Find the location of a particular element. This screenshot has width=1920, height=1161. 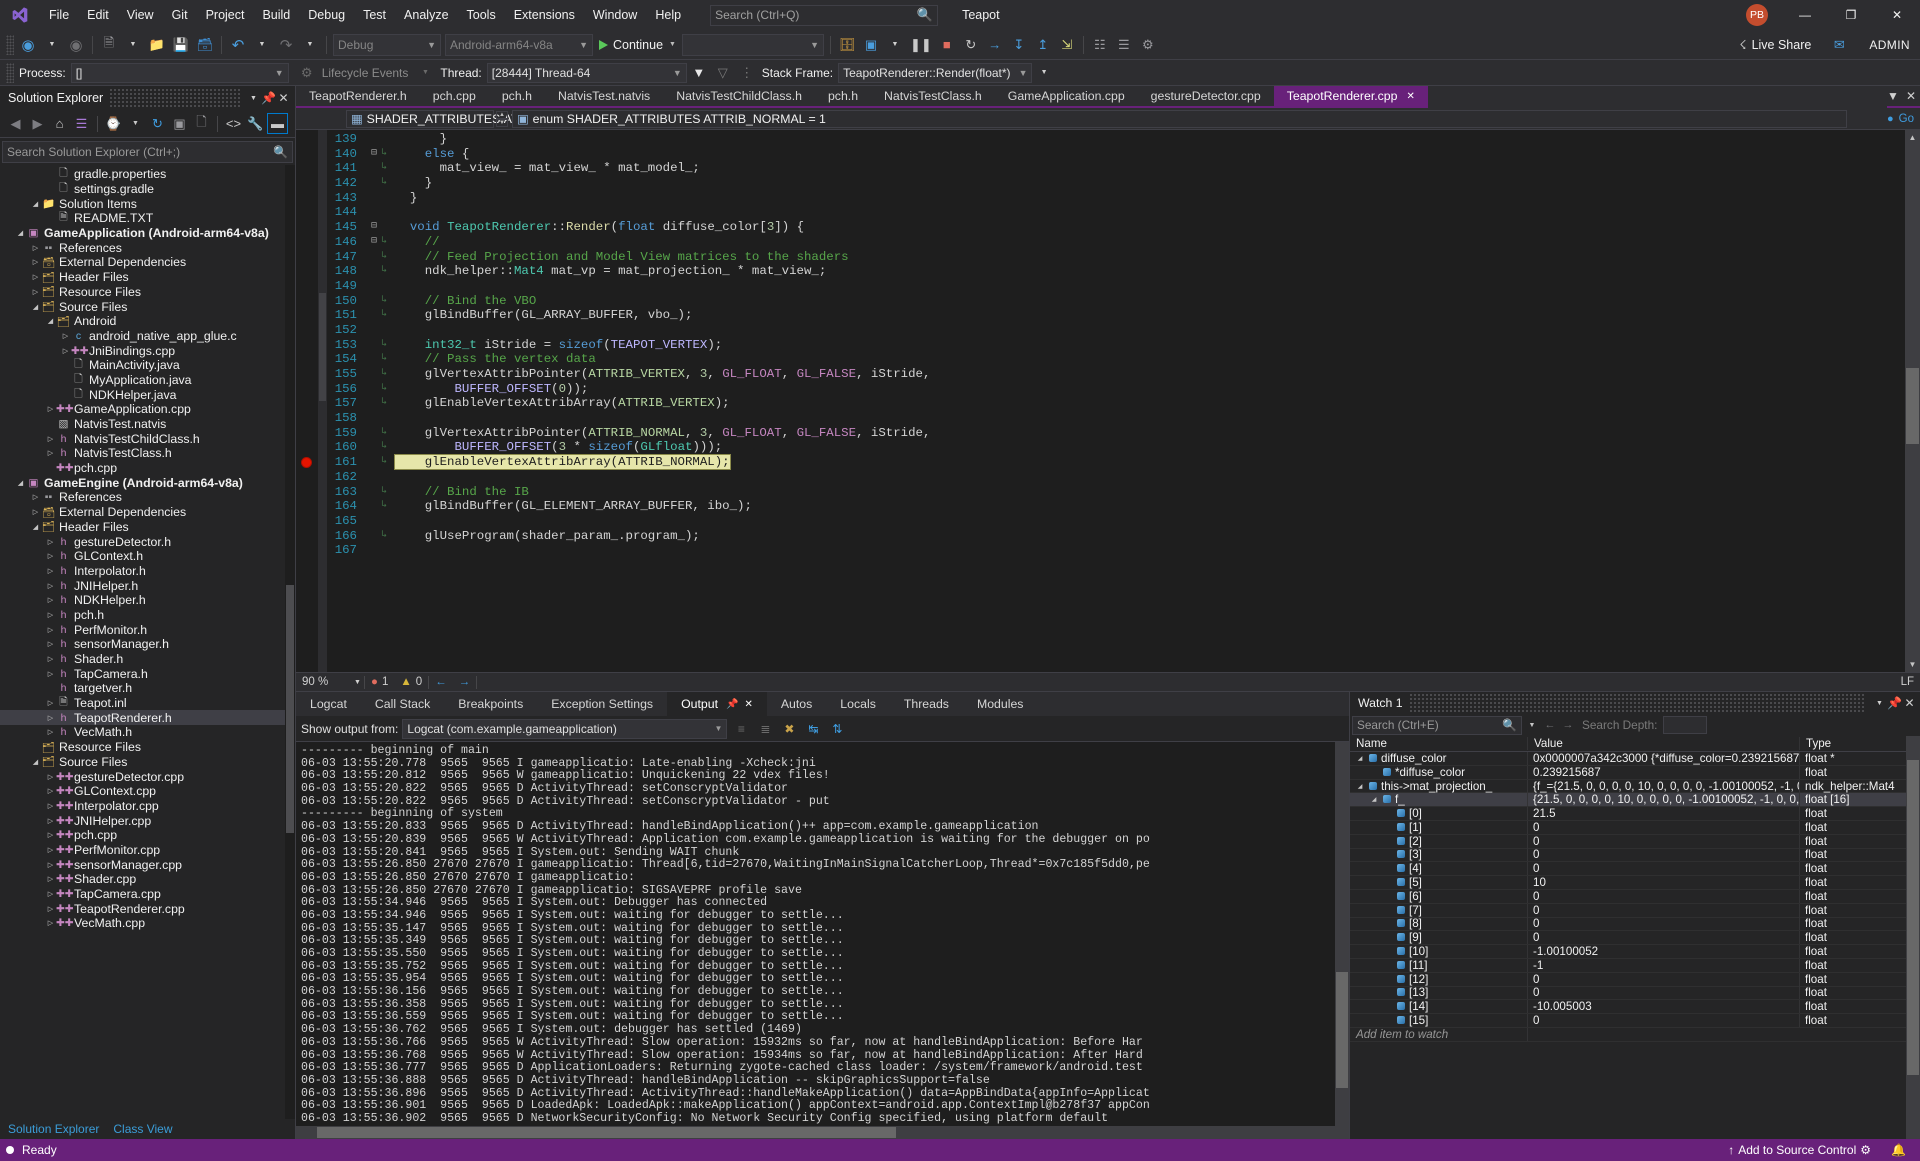

save-icon: 💾 is located at coordinates (181, 45).